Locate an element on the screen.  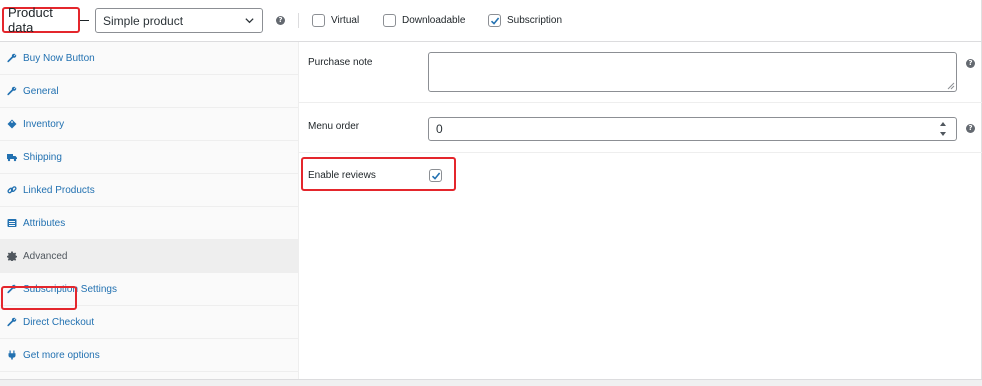
subscription-label: Subscription is located at coordinates (534, 20).